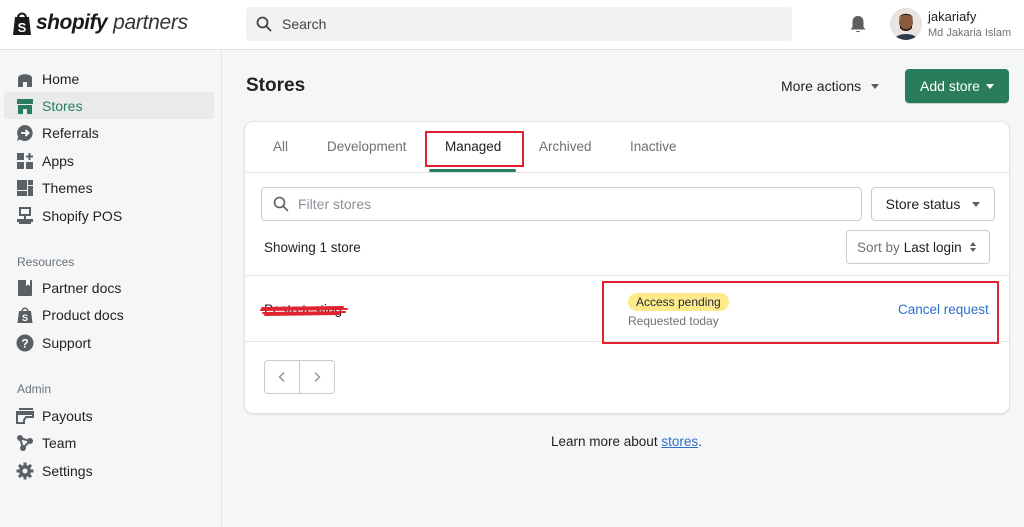 This screenshot has width=1024, height=527. I want to click on shopify-partners-logo: S shopify partners, so click(100, 23).